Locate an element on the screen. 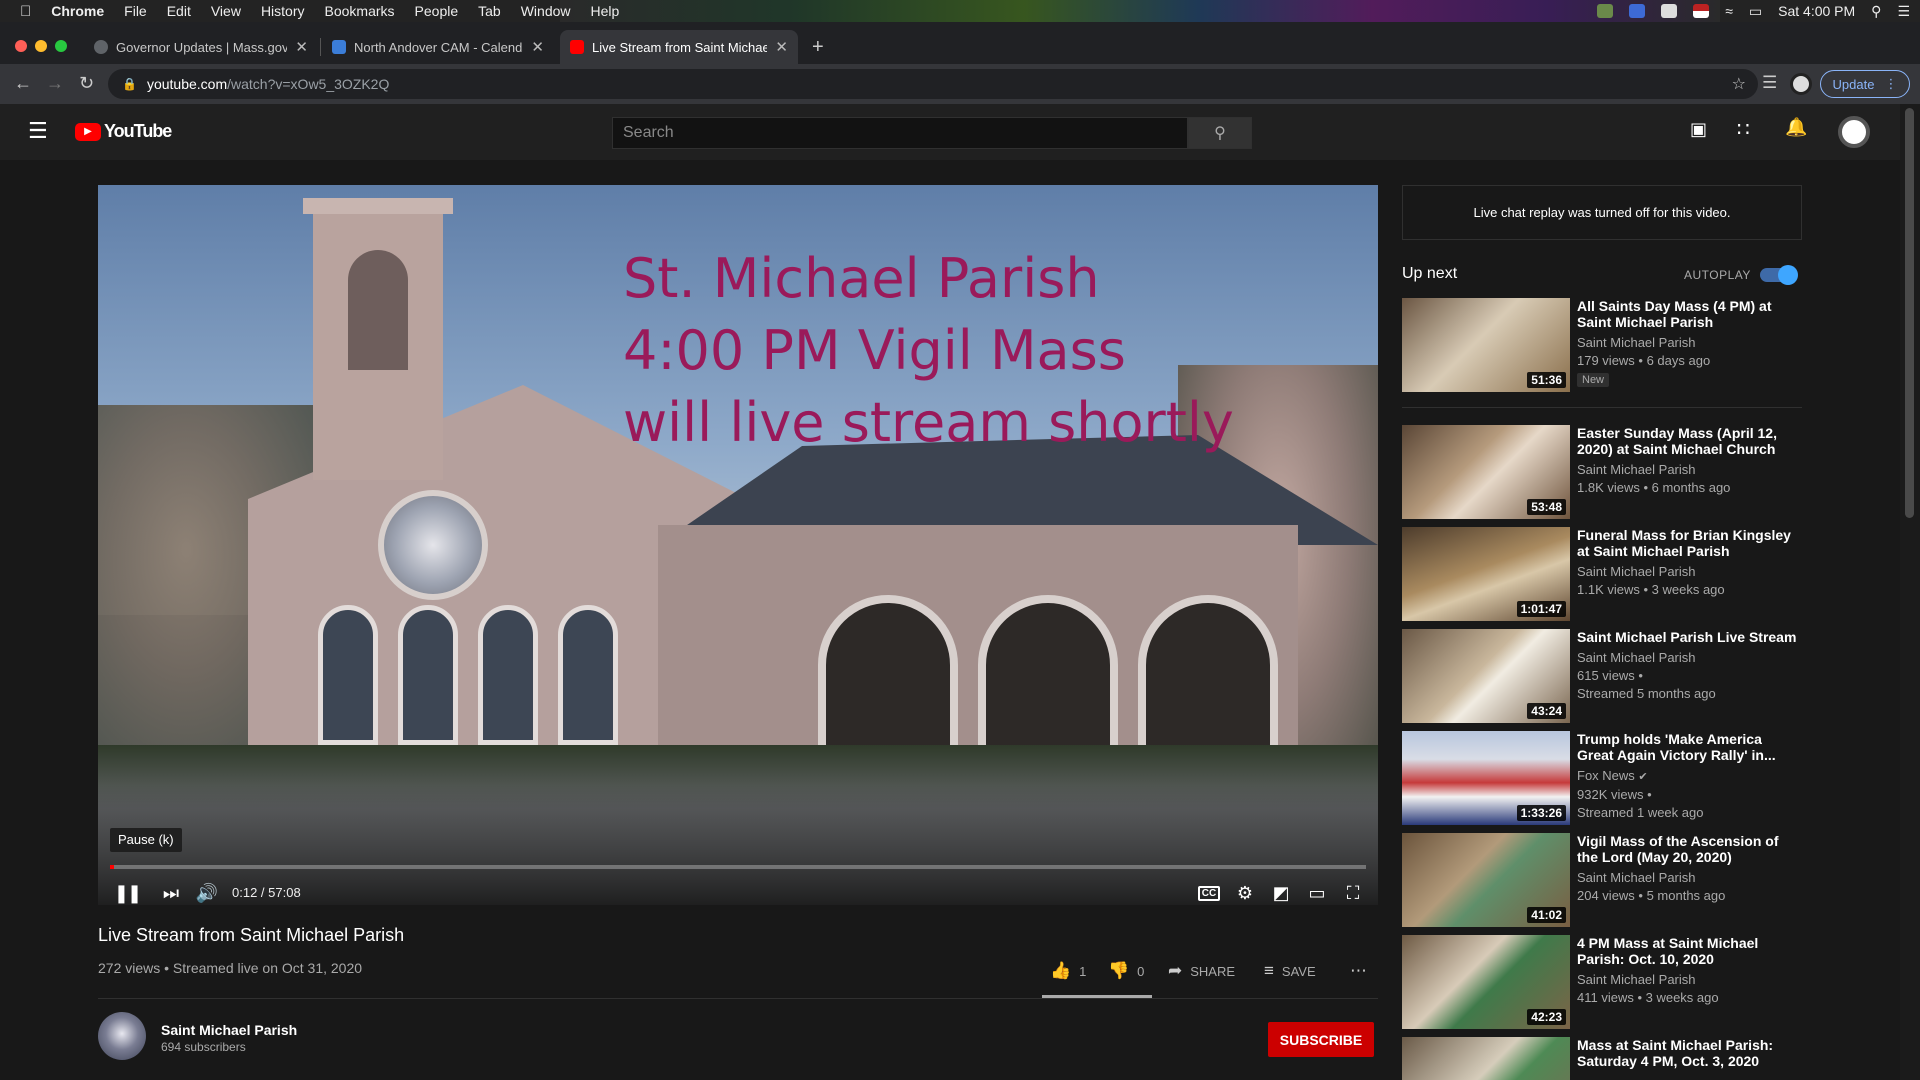  apps-grid-icon: ∷ is located at coordinates (1743, 129).